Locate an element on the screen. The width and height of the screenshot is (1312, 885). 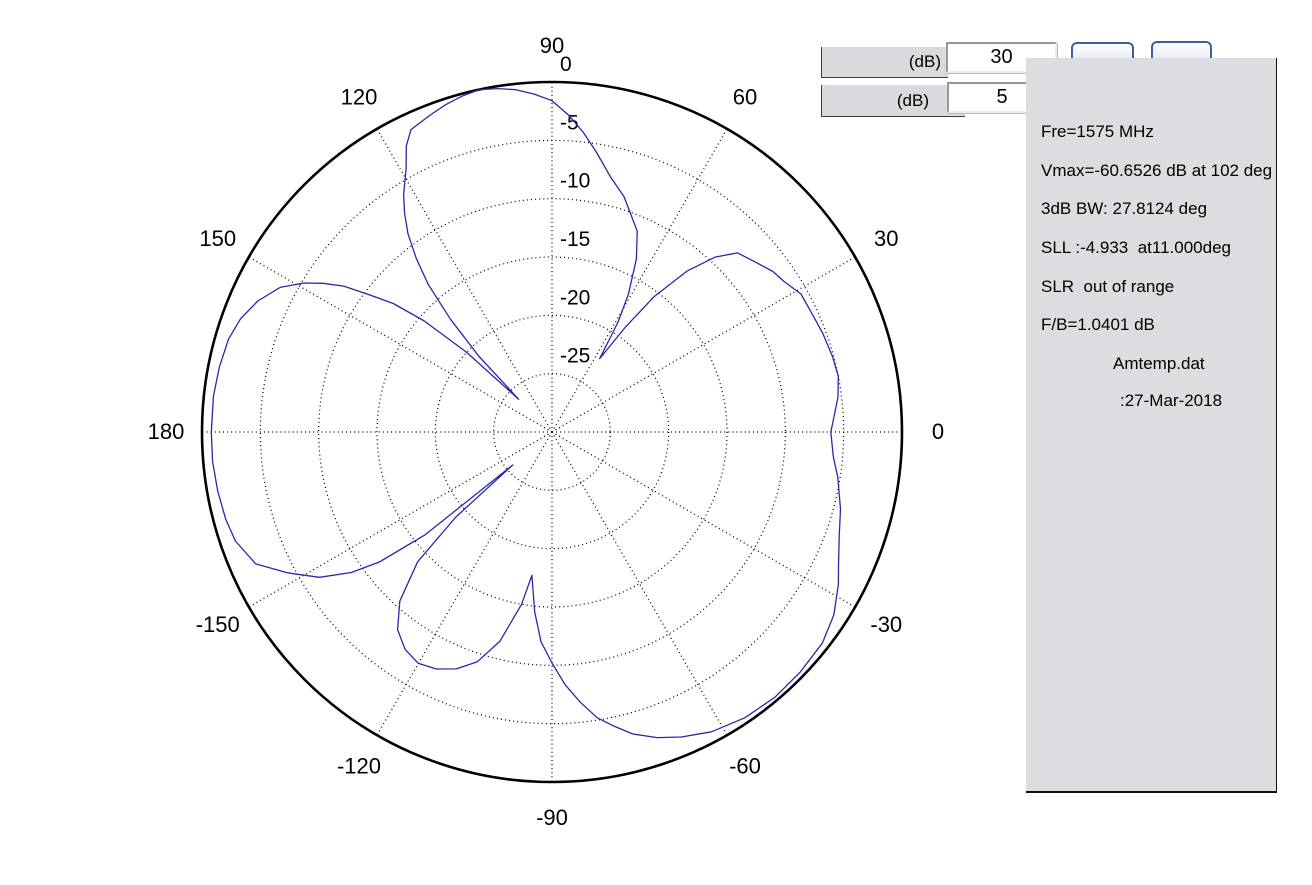
radial-label: -25 is located at coordinates (575, 356).